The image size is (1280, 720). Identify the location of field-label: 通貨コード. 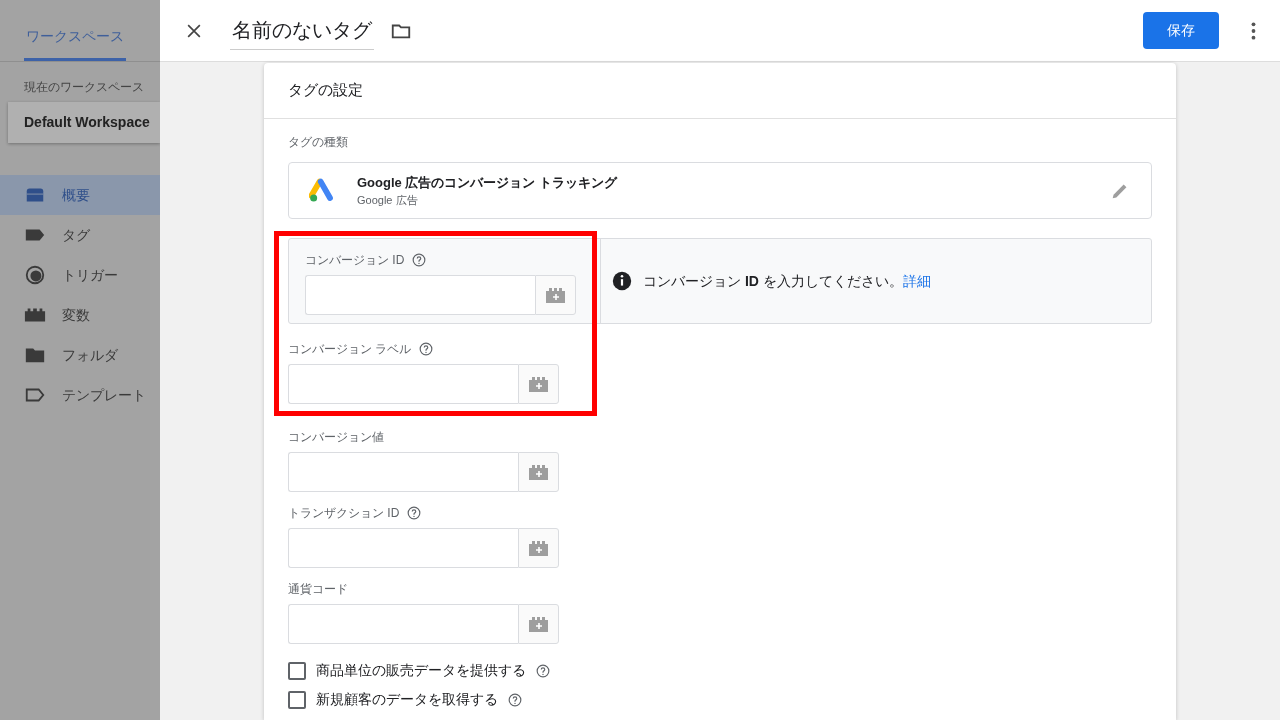
(318, 589).